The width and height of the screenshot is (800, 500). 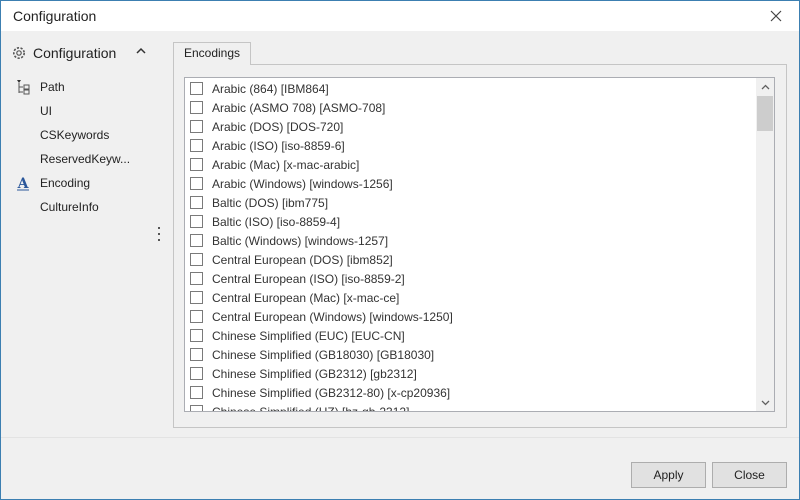 I want to click on close-window-button, so click(x=776, y=16).